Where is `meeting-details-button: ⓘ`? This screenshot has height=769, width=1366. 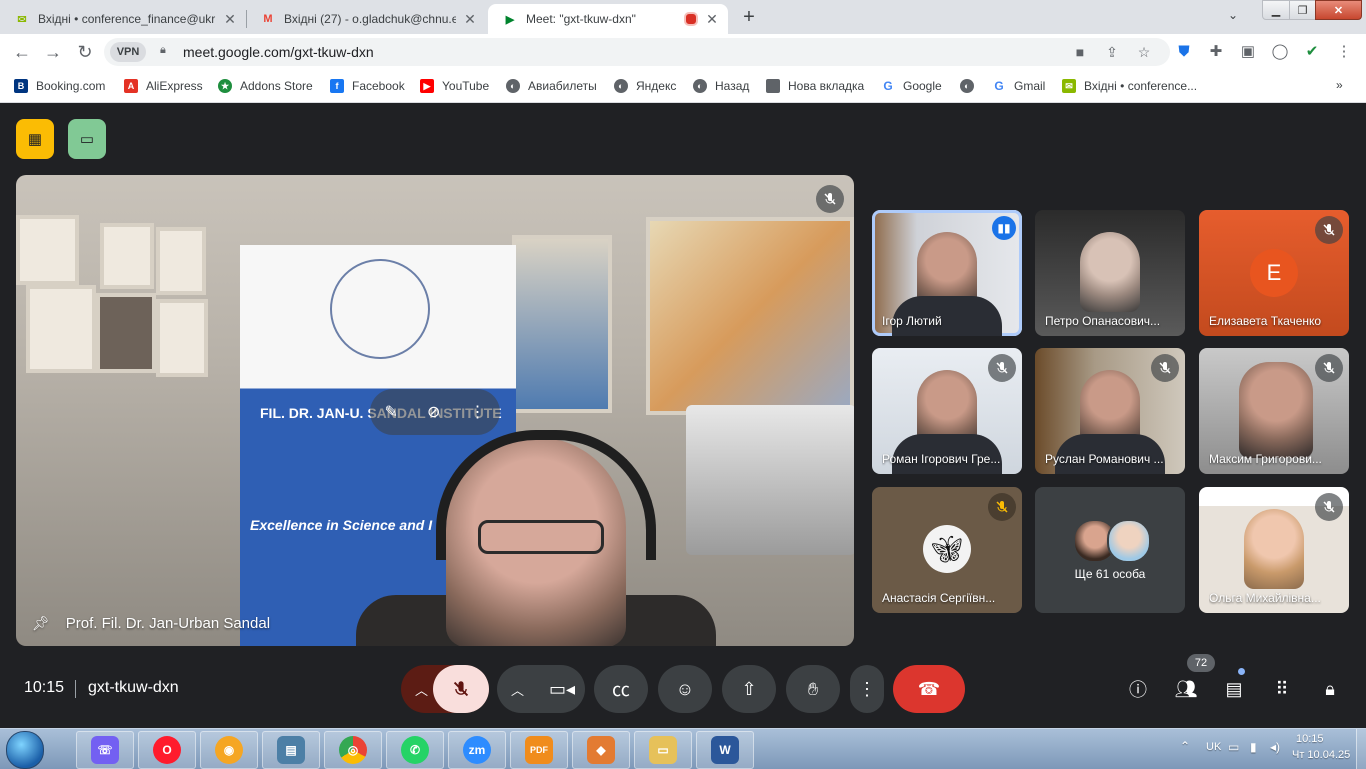 meeting-details-button: ⓘ is located at coordinates (1138, 689).